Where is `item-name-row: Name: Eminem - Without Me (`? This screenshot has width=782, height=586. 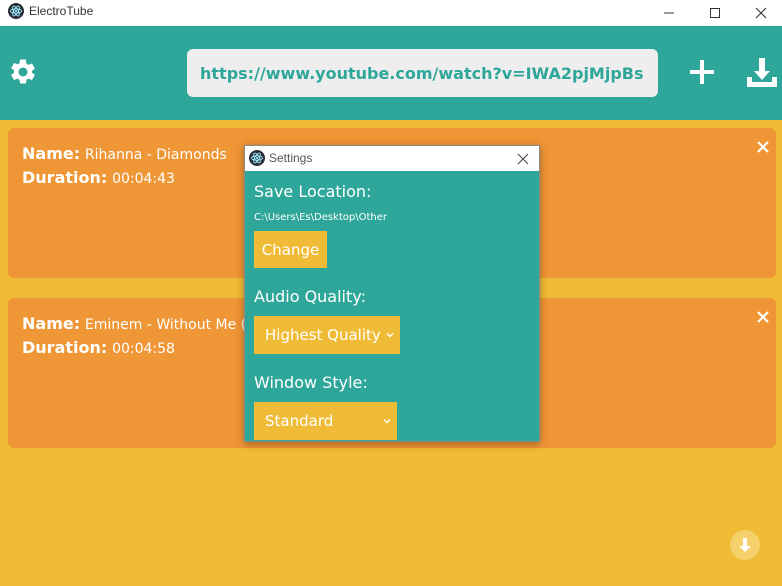
item-name-row: Name: Eminem - Without Me ( is located at coordinates (134, 323).